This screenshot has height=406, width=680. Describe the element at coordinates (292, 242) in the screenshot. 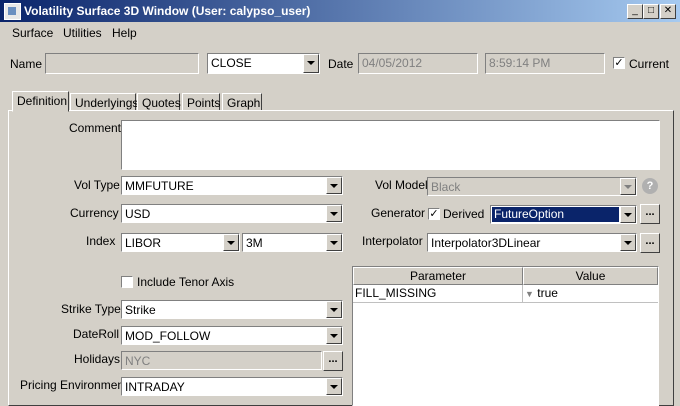

I see `index-tenor-combo: 3M` at that location.